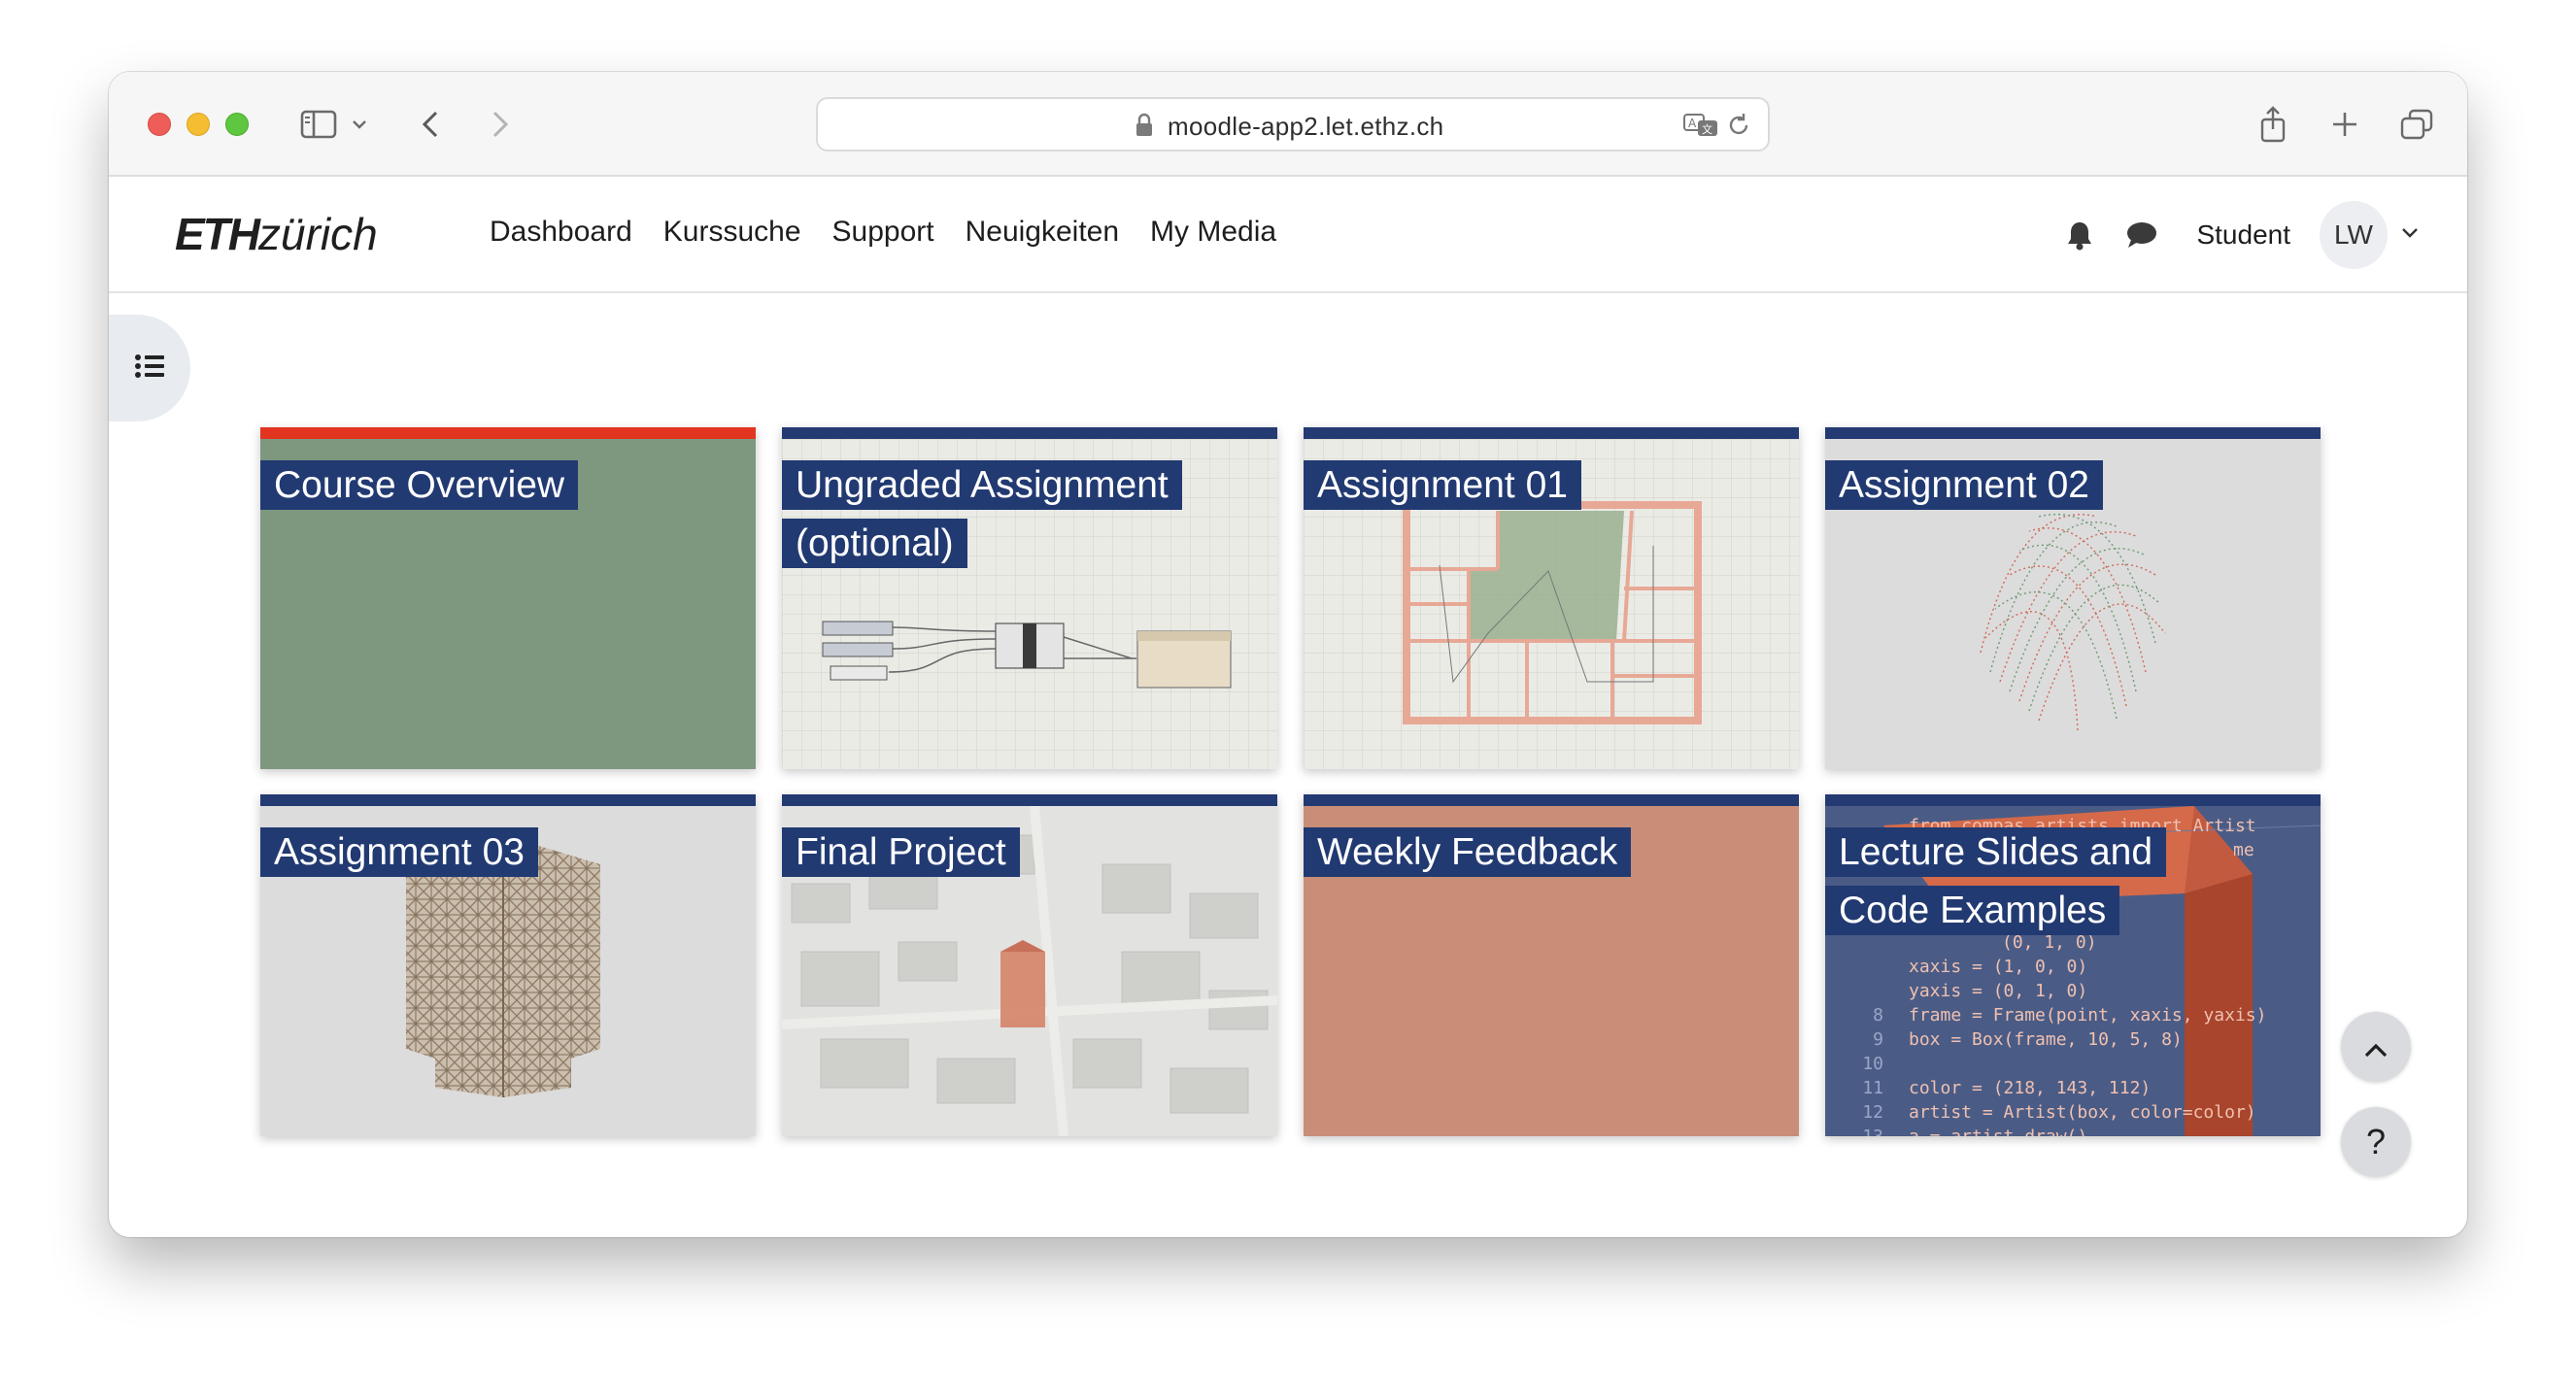 This screenshot has height=1379, width=2576. I want to click on bell-icon, so click(2079, 235).